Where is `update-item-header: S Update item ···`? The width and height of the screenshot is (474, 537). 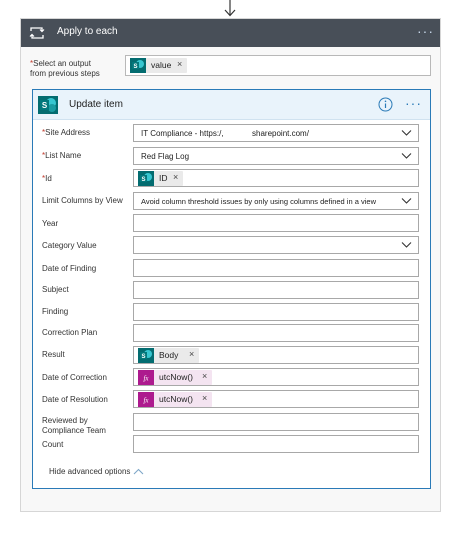 update-item-header: S Update item ··· is located at coordinates (231, 105).